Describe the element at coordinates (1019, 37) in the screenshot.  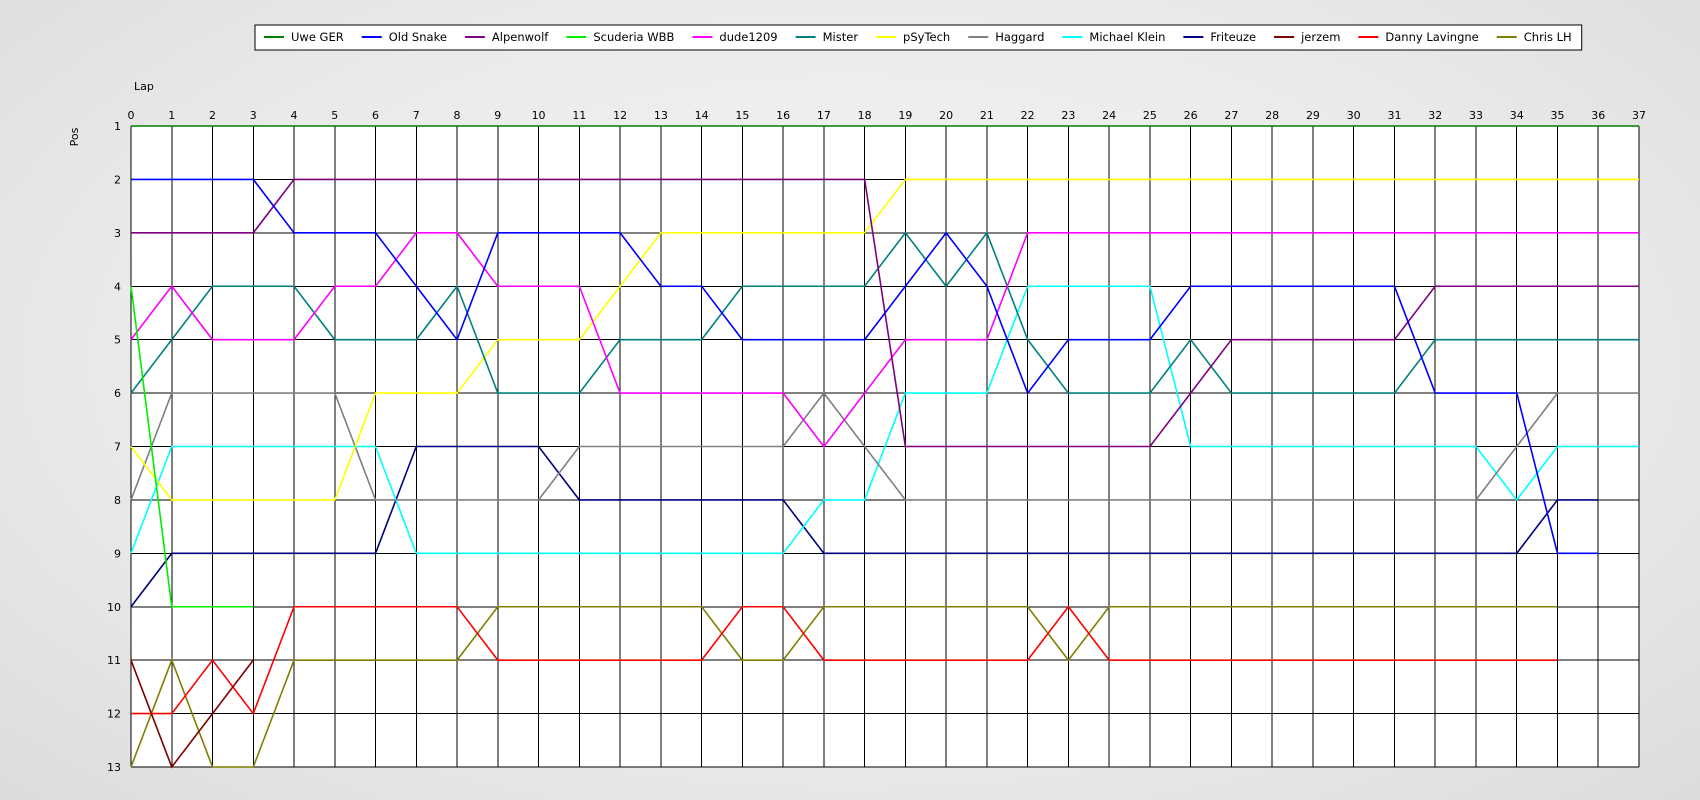
I see `legend-label: Haggard` at that location.